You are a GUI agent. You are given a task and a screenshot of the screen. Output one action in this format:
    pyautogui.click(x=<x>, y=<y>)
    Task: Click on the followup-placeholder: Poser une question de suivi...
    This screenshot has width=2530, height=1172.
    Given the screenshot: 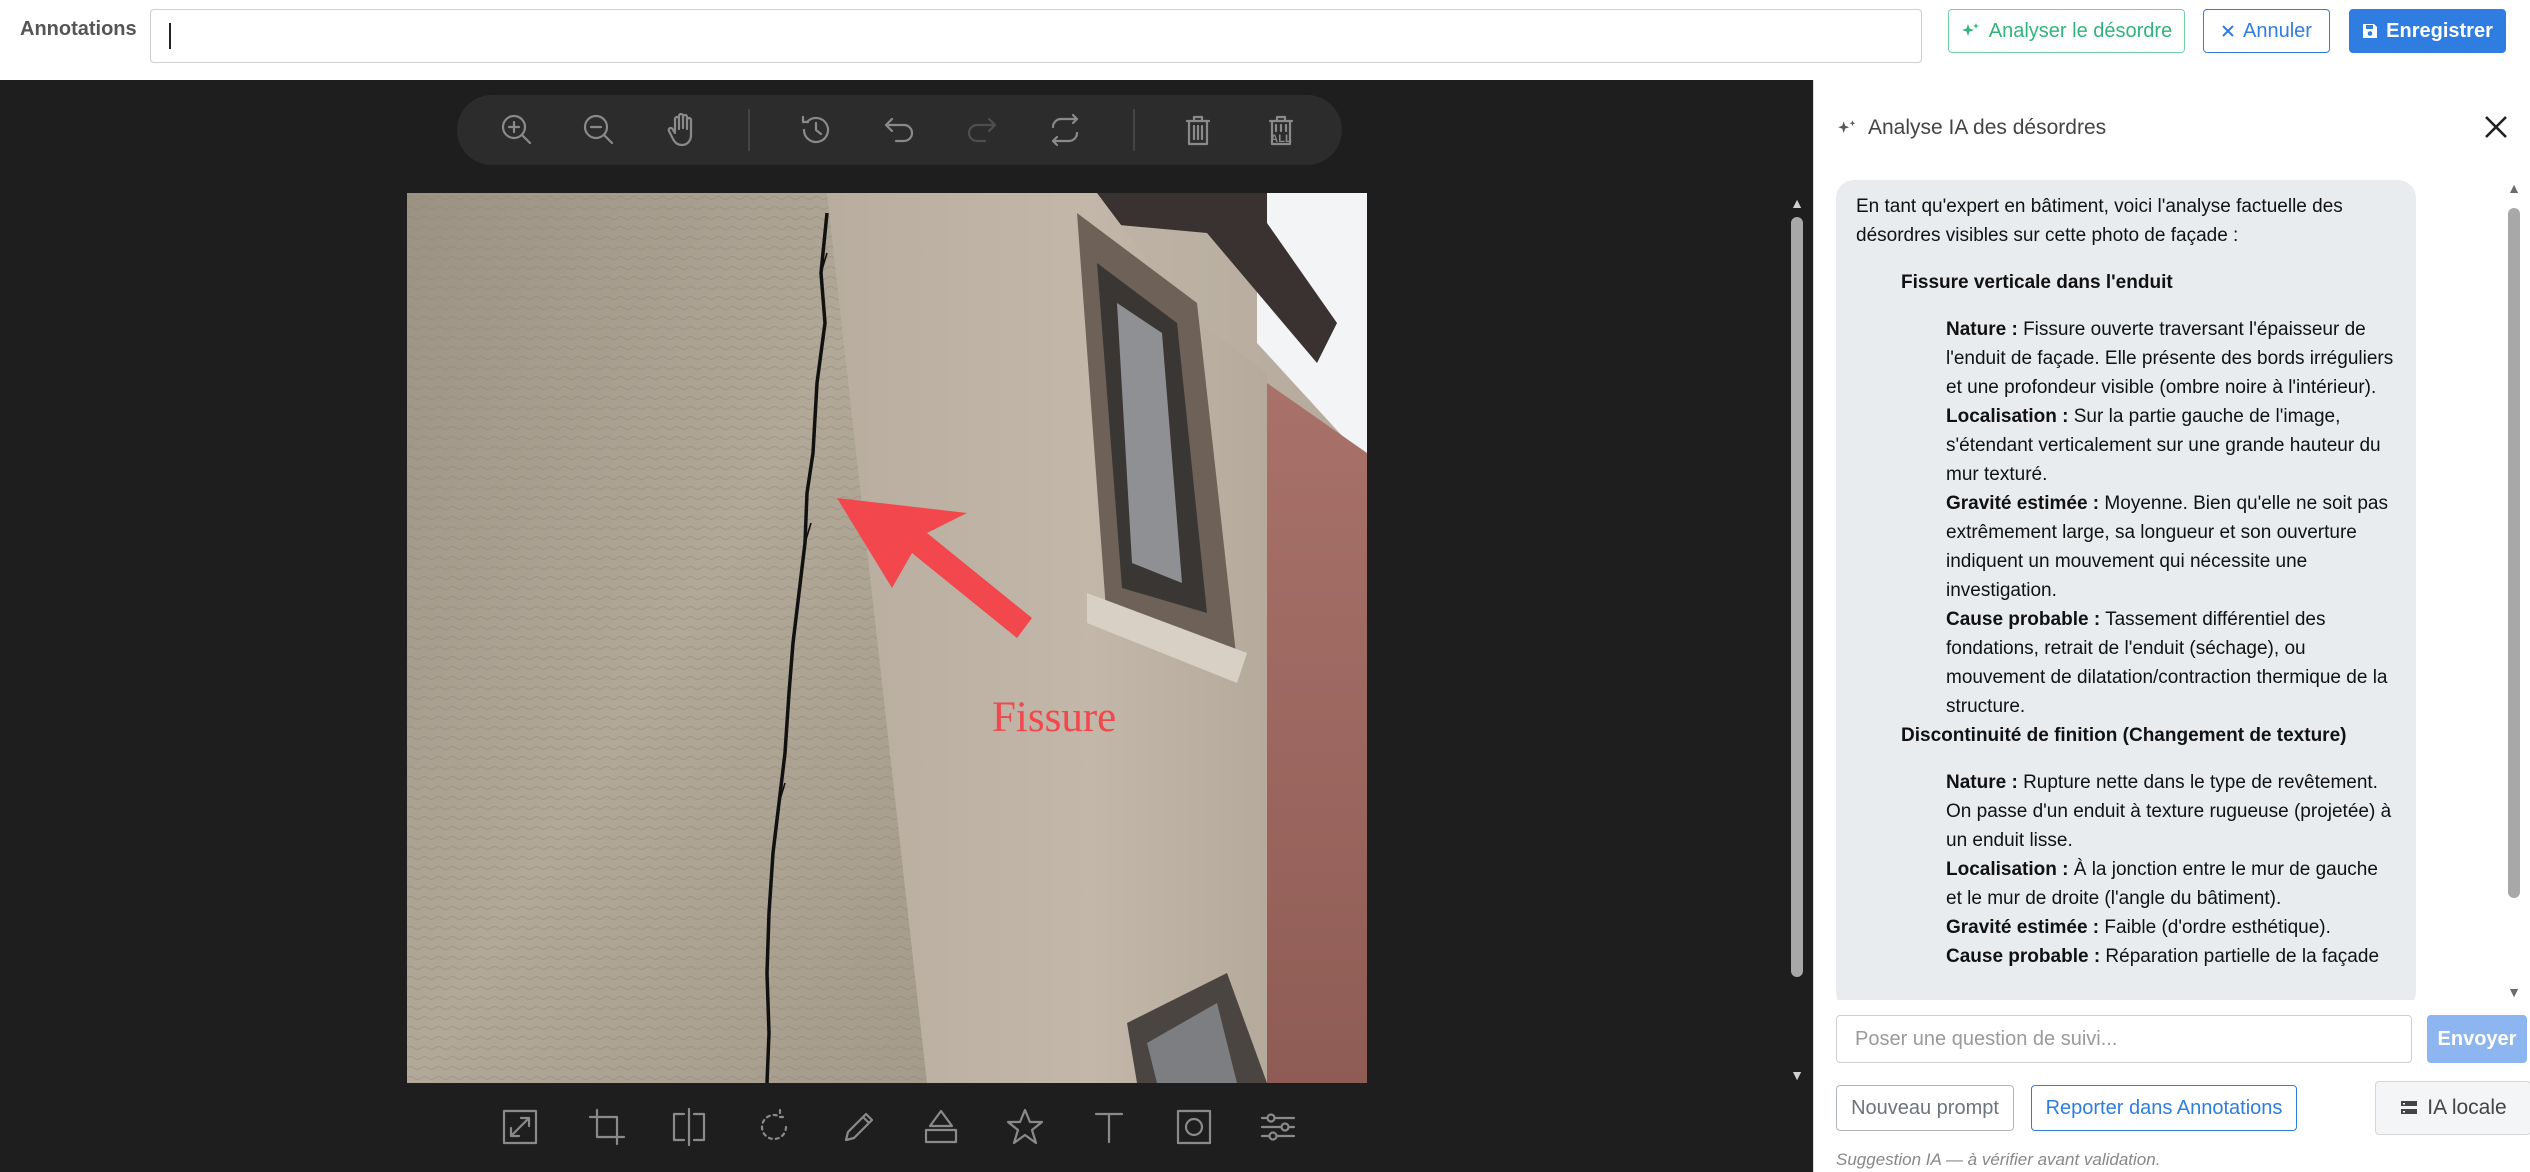 What is the action you would take?
    pyautogui.click(x=1986, y=1038)
    